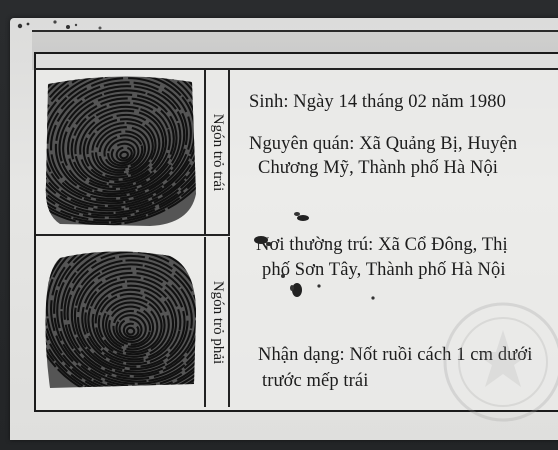 This screenshot has height=450, width=558. I want to click on origin-line-2: Chương Mỹ, Thành phố Hà Nội, so click(378, 168).